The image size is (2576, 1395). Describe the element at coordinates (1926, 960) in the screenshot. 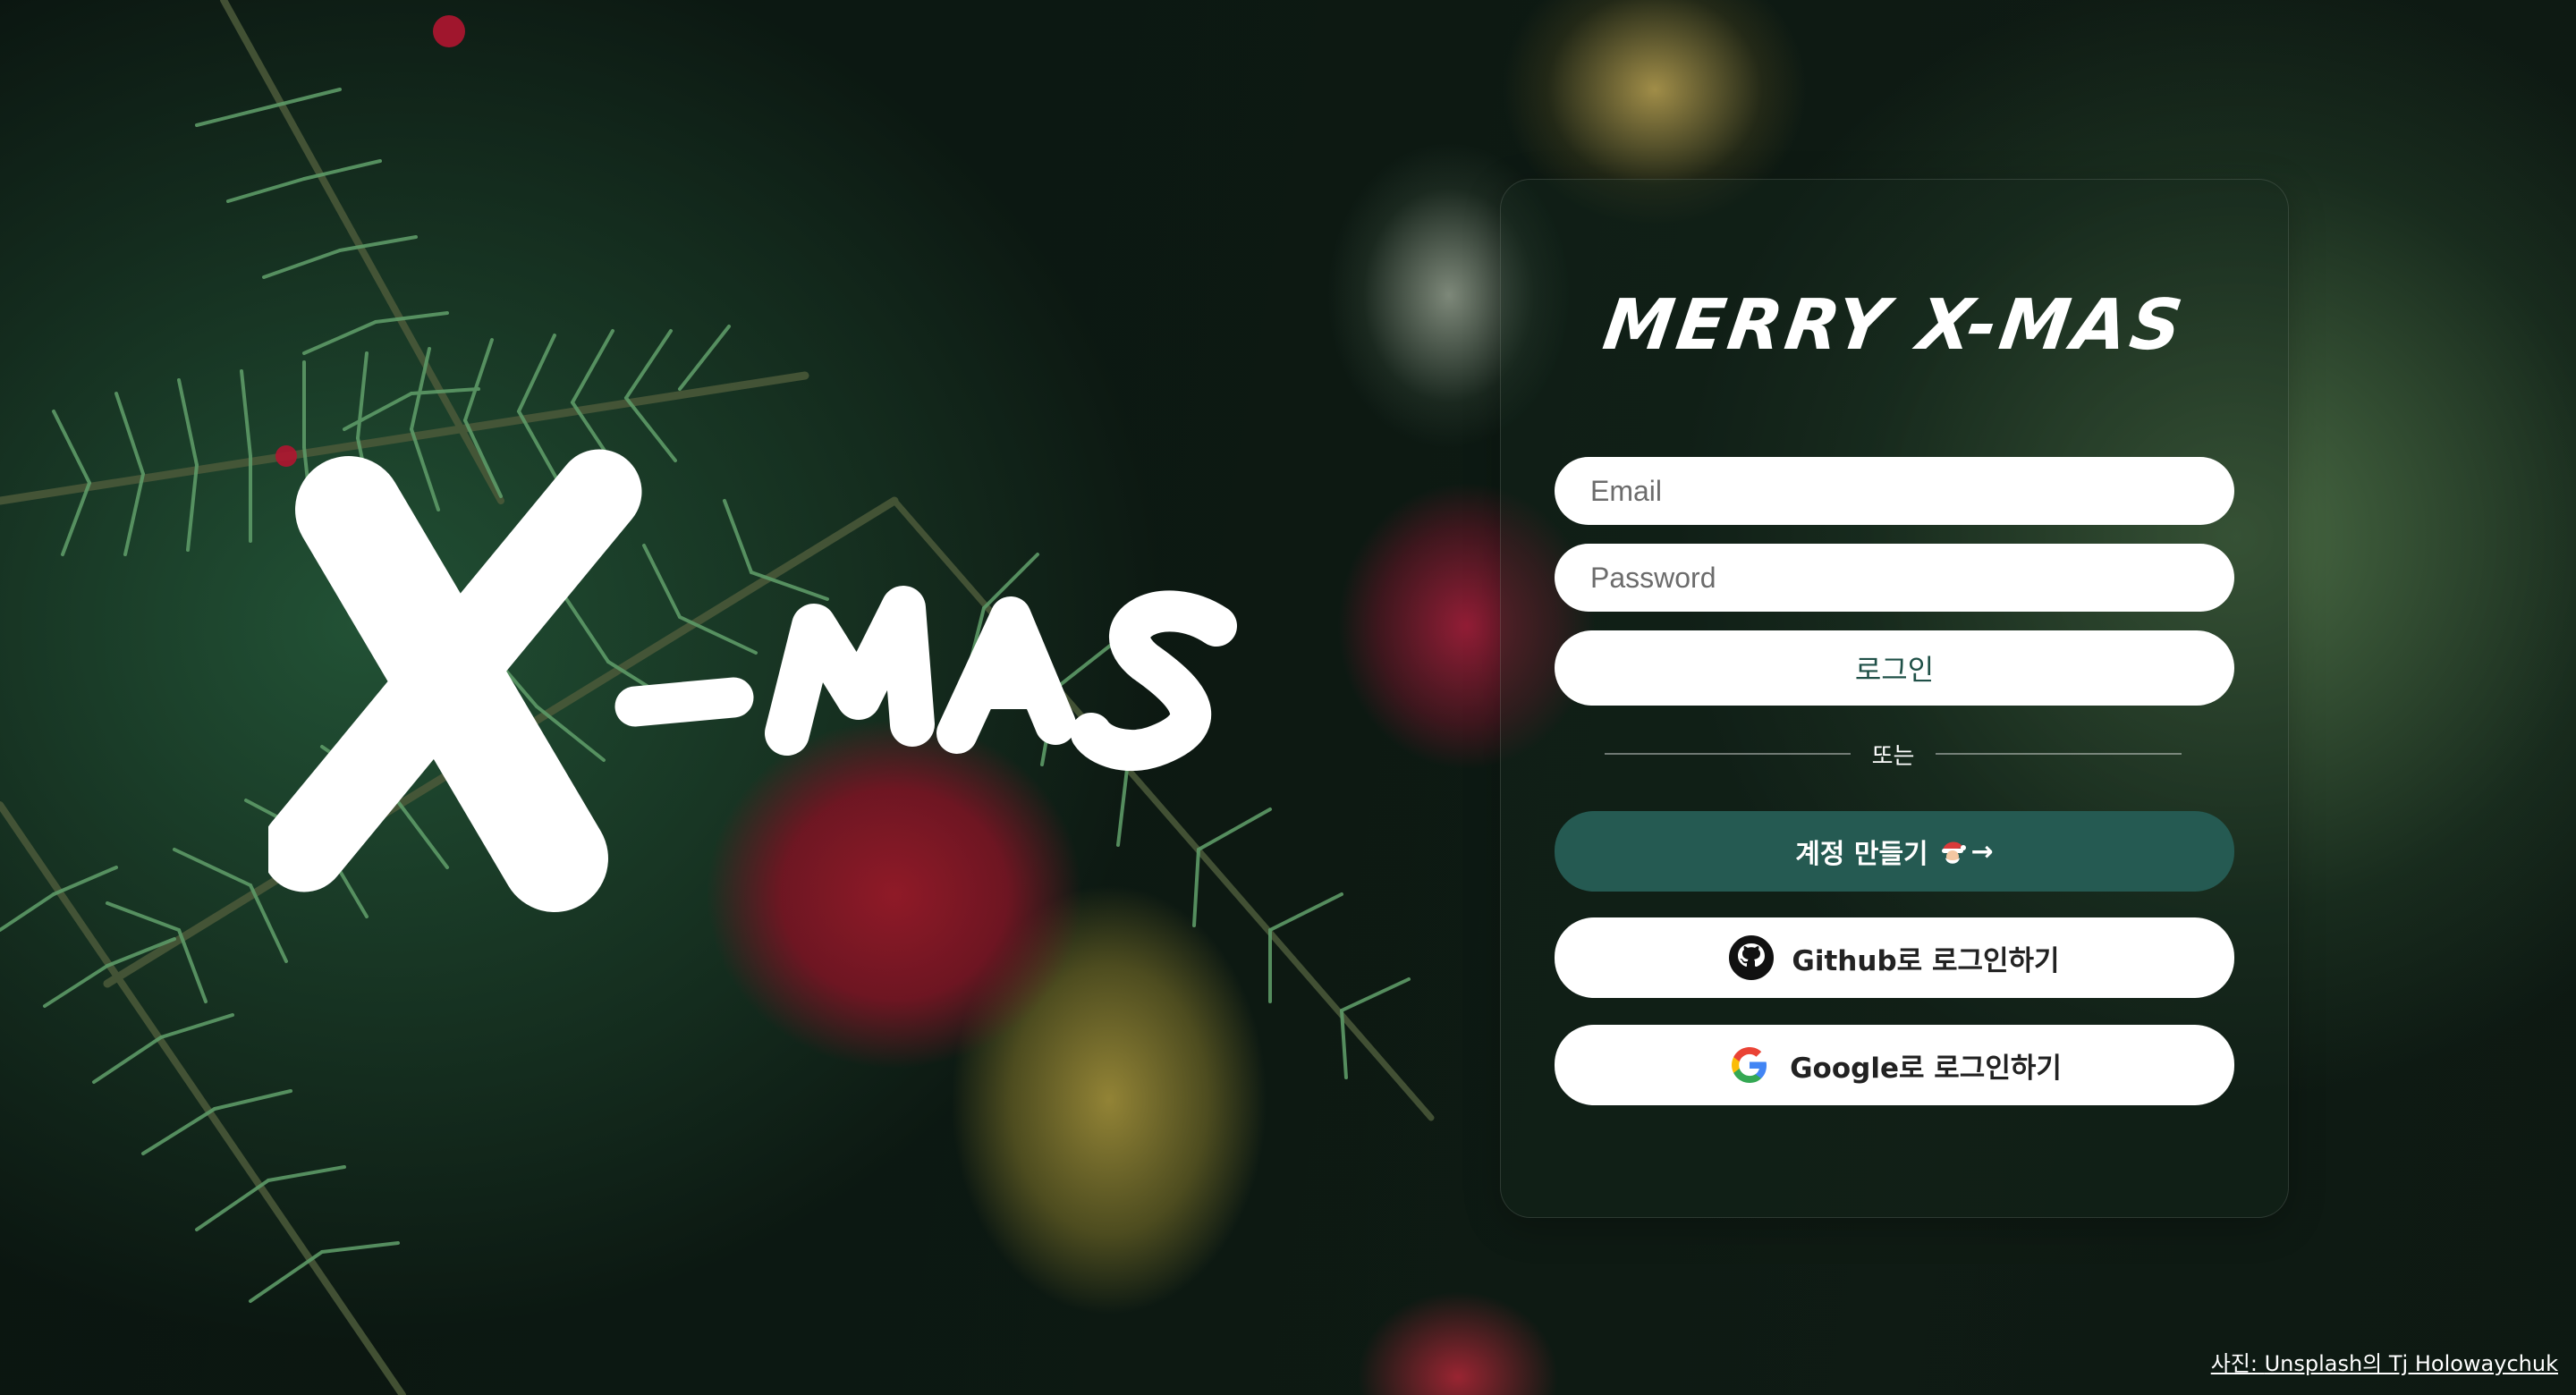

I see `github-login-label: Github로 로그인하기` at that location.